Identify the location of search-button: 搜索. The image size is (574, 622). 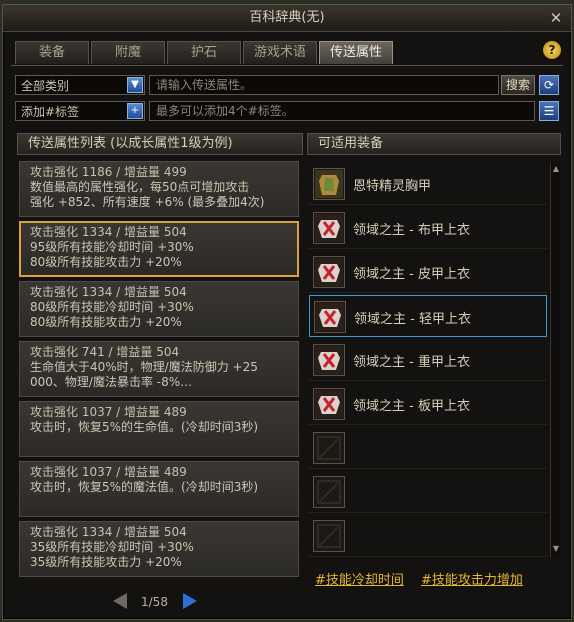
(518, 85).